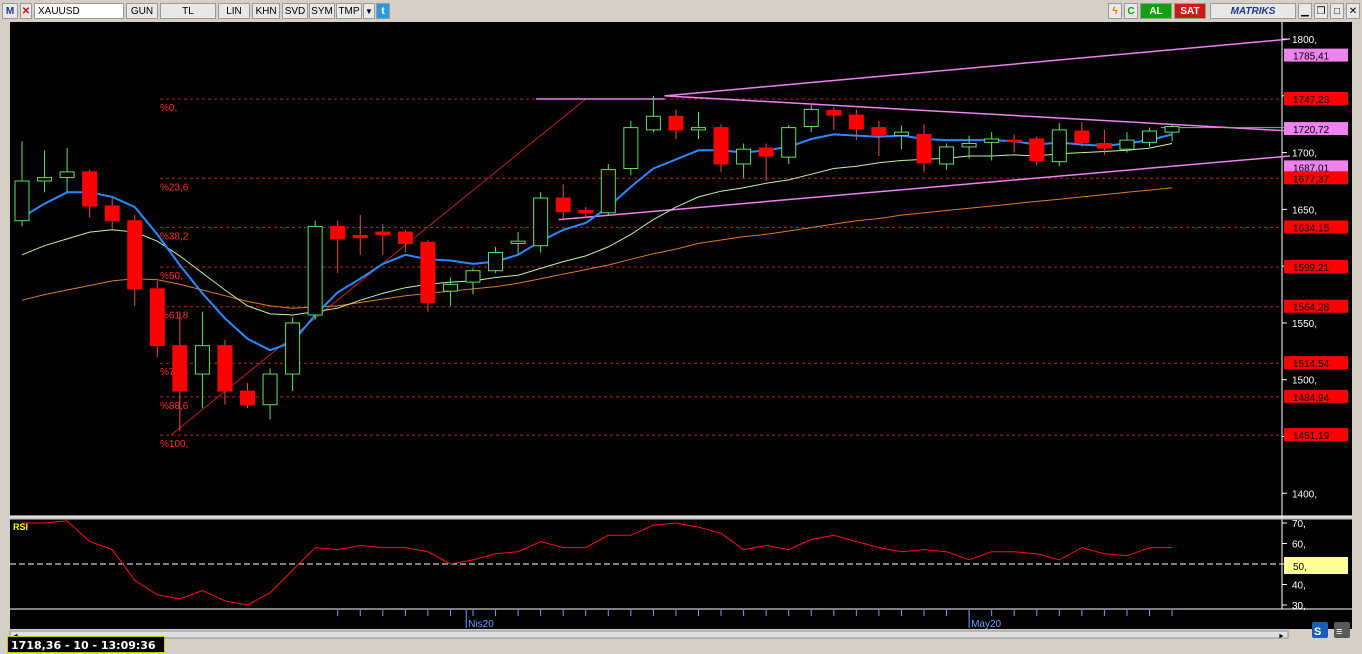 This screenshot has width=1362, height=654. Describe the element at coordinates (171, 276) in the screenshot. I see `fib-level-label: %50,` at that location.